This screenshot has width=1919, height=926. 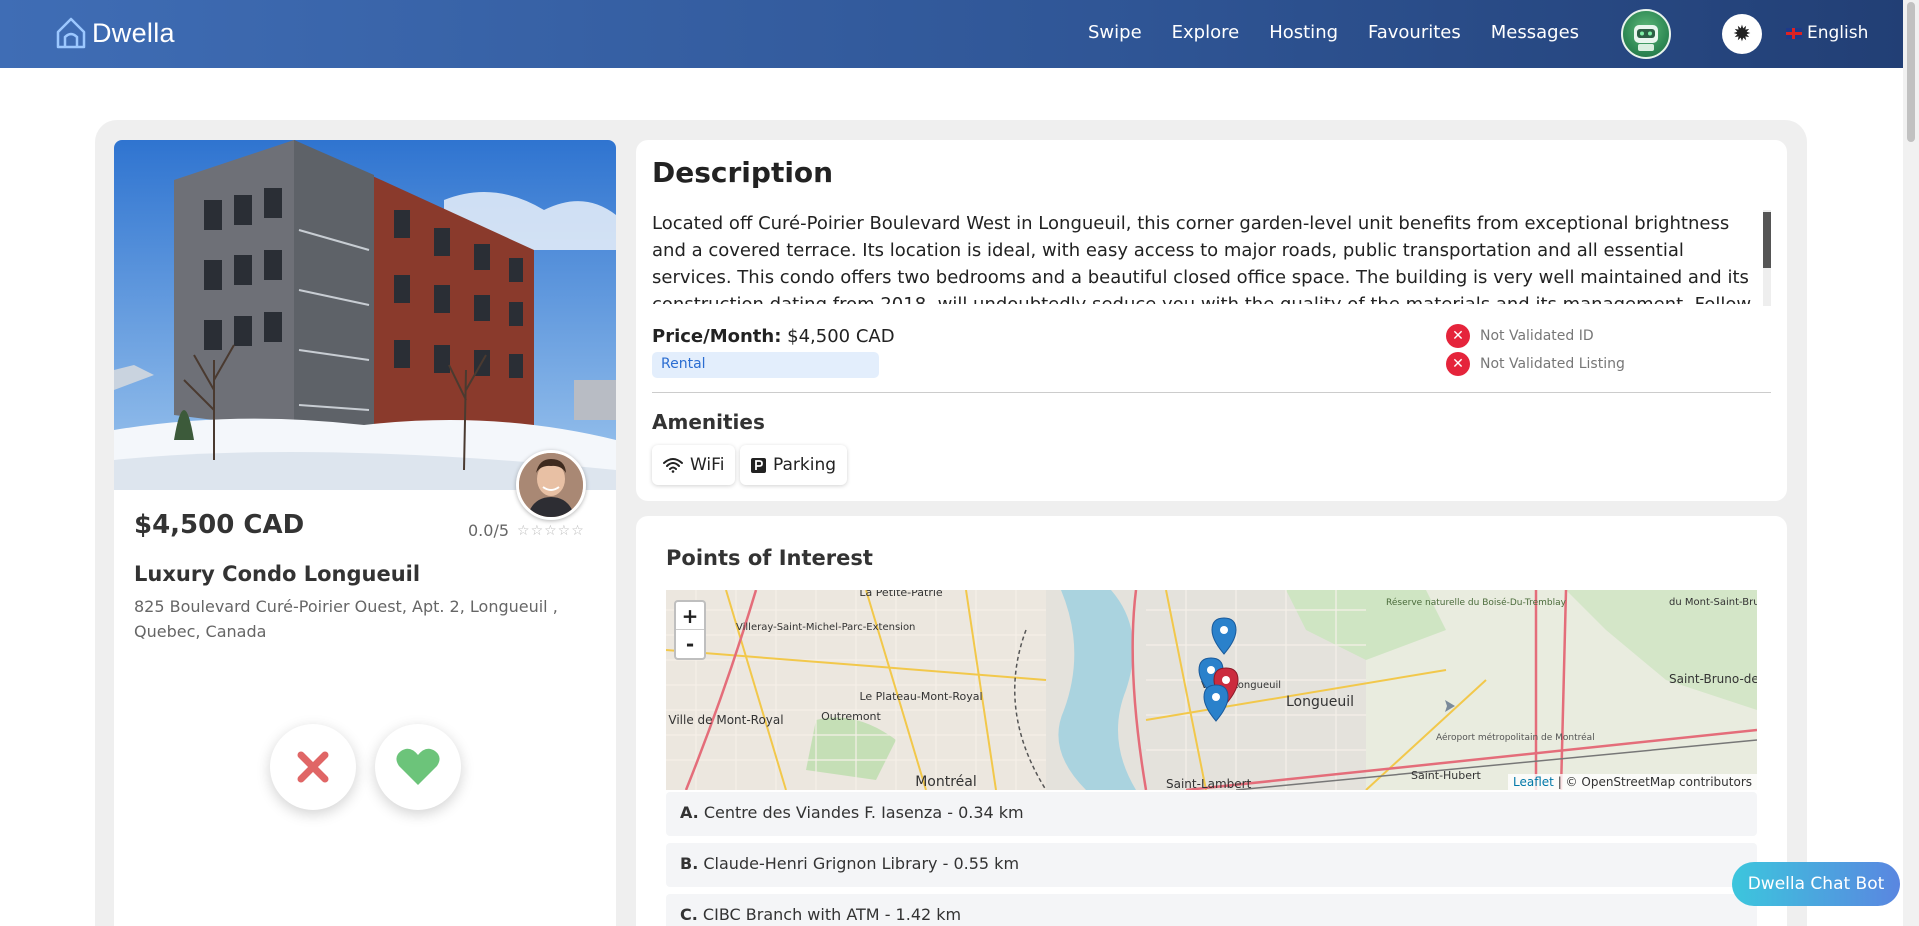 I want to click on sun-icon: ✹, so click(x=1742, y=34).